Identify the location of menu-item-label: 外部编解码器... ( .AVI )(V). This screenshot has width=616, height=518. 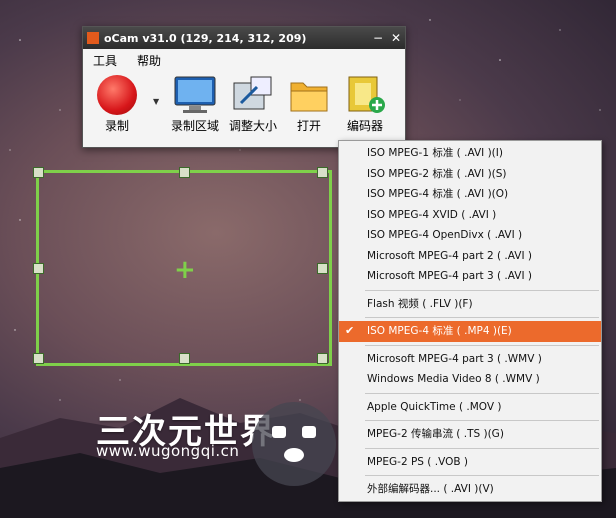
(430, 489).